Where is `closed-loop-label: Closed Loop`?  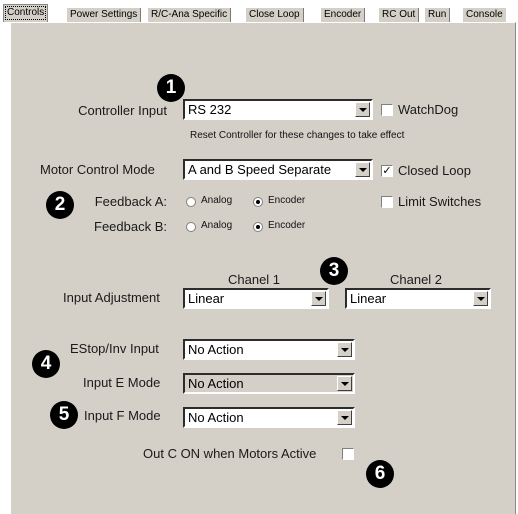
closed-loop-label: Closed Loop is located at coordinates (434, 170).